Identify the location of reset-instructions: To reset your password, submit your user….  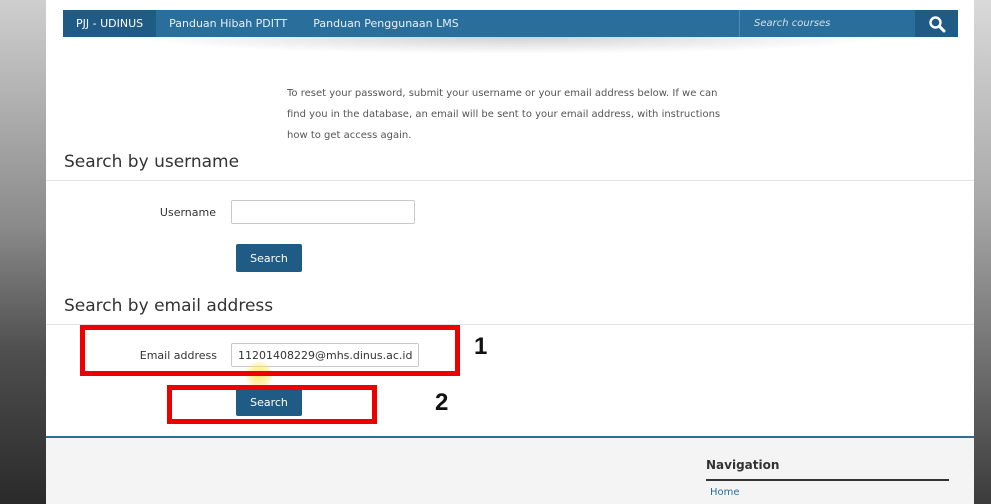
(504, 114).